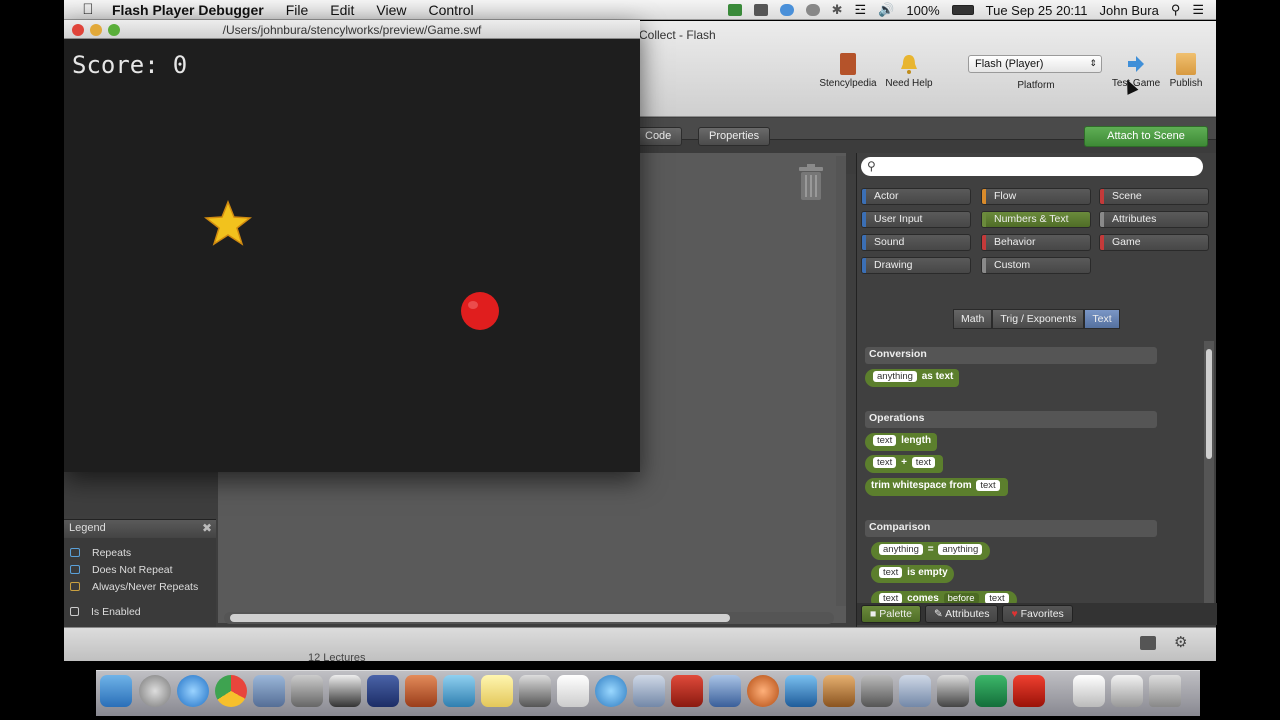  What do you see at coordinates (760, 10) in the screenshot?
I see `display-tray-icon` at bounding box center [760, 10].